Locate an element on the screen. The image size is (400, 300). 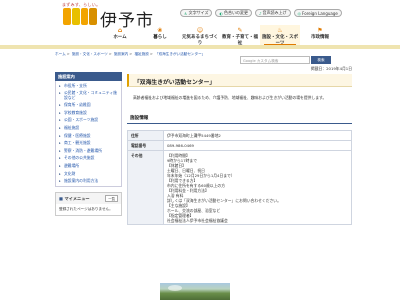
search-button: 検索 is located at coordinates (321, 60).